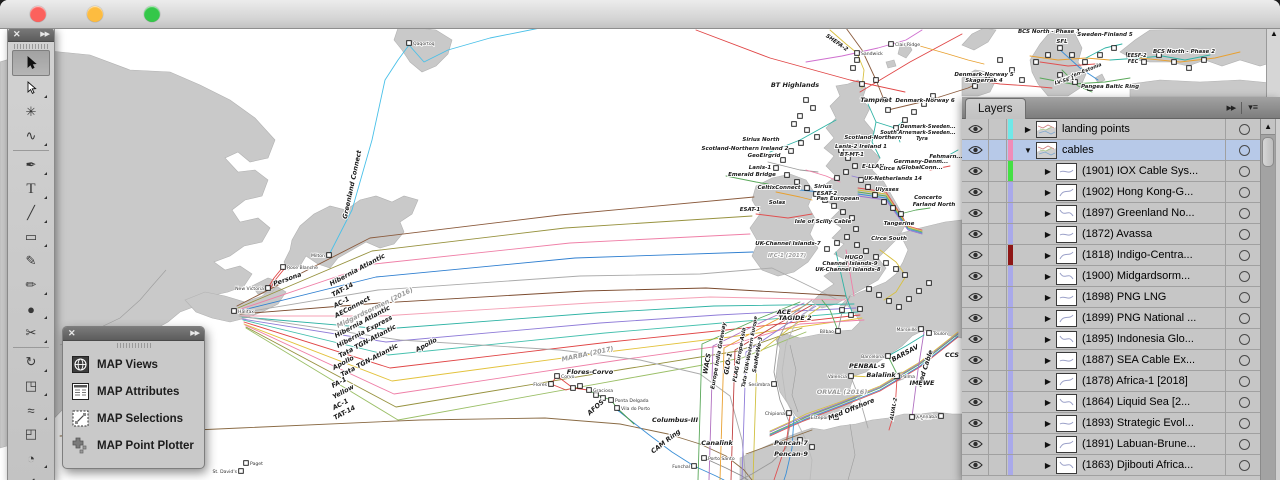 Image resolution: width=1280 pixels, height=480 pixels. I want to click on type-tool: T, so click(31, 189).